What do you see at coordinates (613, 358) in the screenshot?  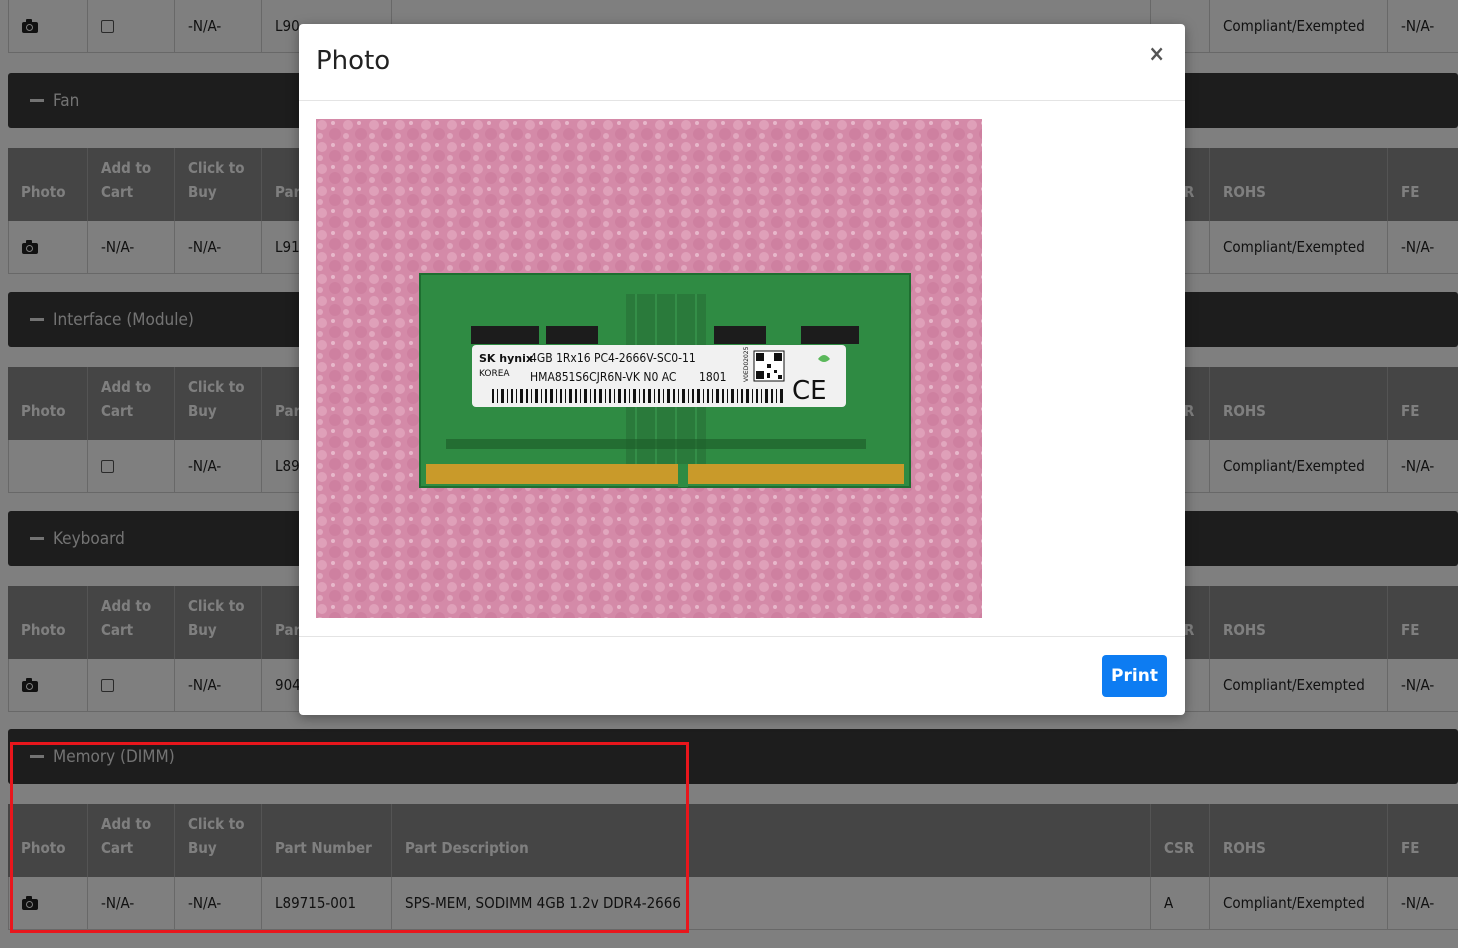 I see `label-line1: 4GB 1Rx16 PC4-2666V-SC0-11` at bounding box center [613, 358].